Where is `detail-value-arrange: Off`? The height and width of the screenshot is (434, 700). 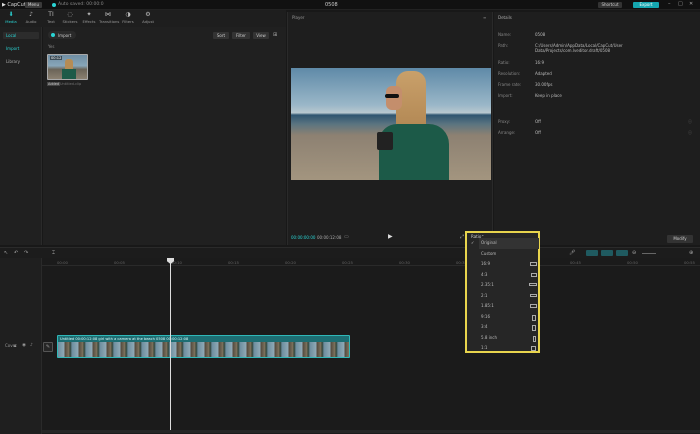 detail-value-arrange: Off is located at coordinates (538, 132).